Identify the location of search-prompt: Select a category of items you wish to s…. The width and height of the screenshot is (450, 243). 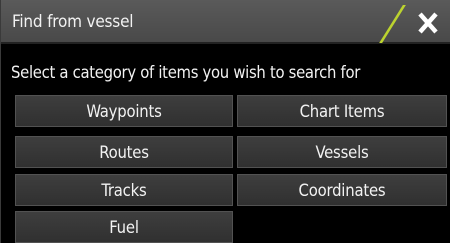
(186, 72).